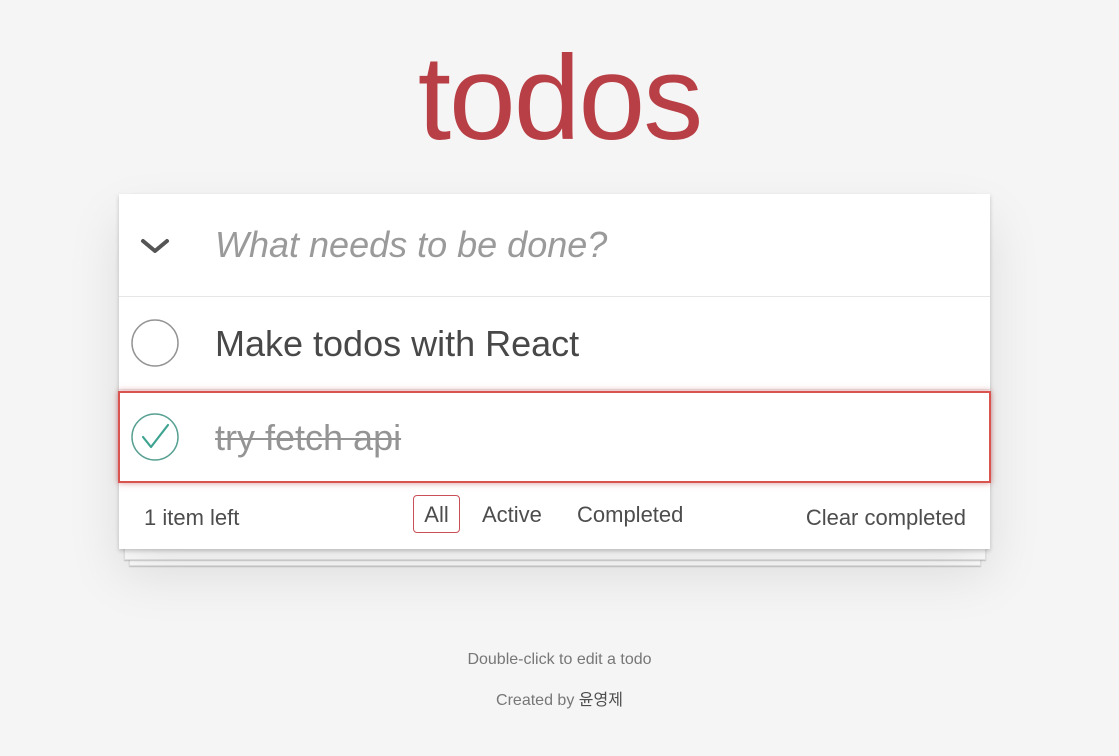 This screenshot has height=756, width=1119. What do you see at coordinates (397, 344) in the screenshot?
I see `todo-label: Make todos with React` at bounding box center [397, 344].